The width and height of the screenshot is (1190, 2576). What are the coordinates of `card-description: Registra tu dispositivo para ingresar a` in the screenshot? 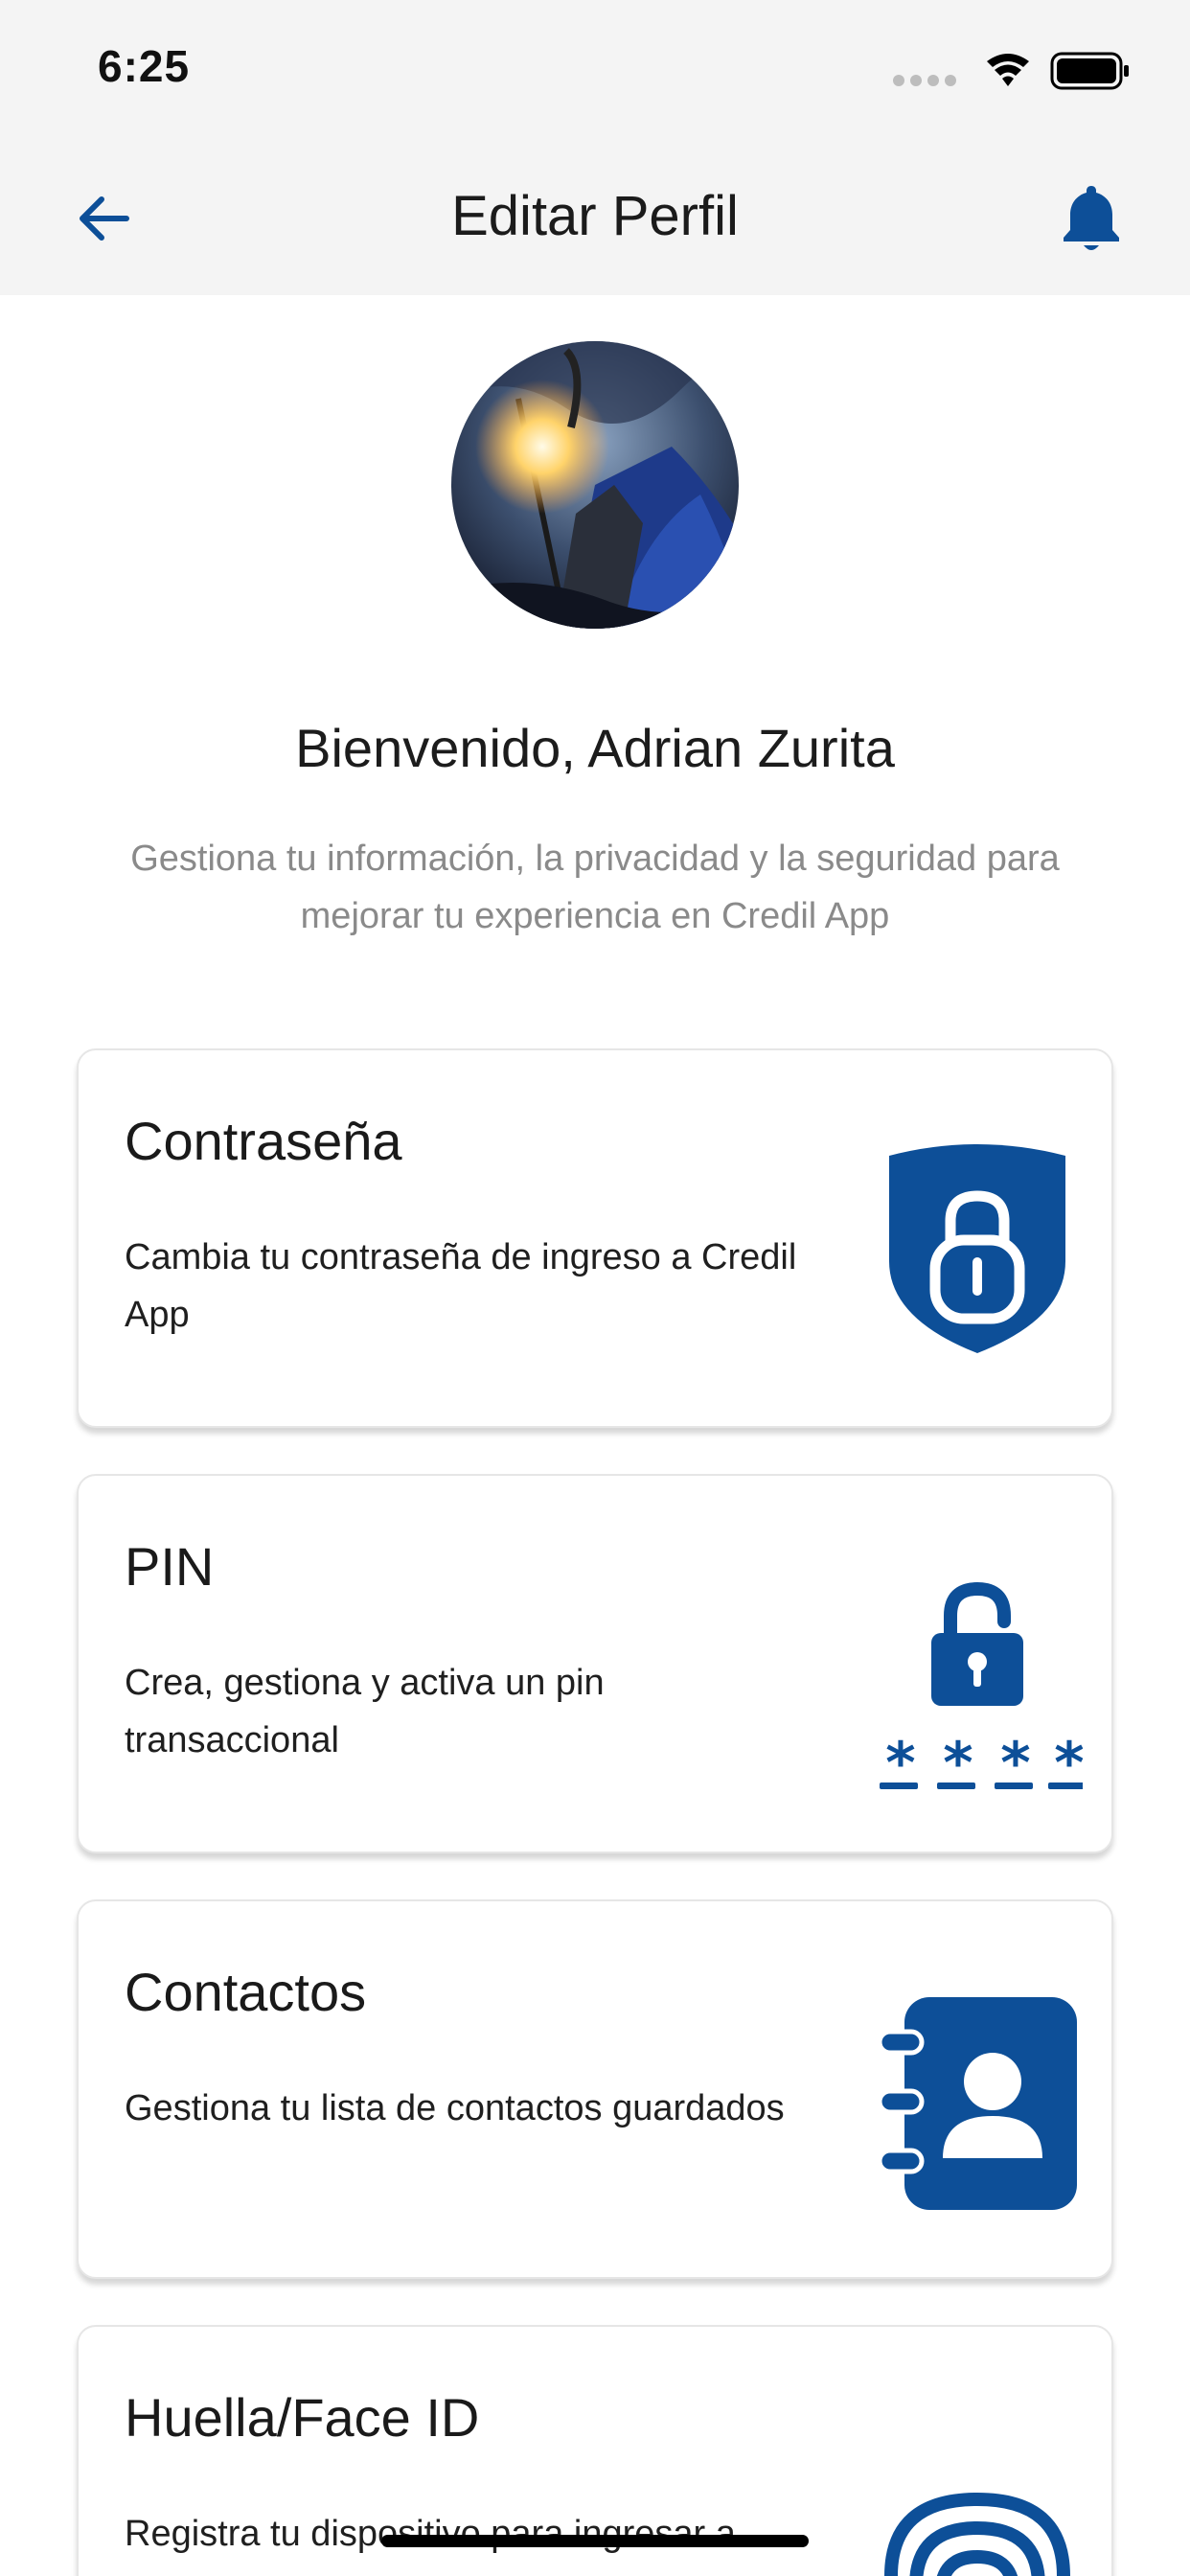 It's located at (430, 2534).